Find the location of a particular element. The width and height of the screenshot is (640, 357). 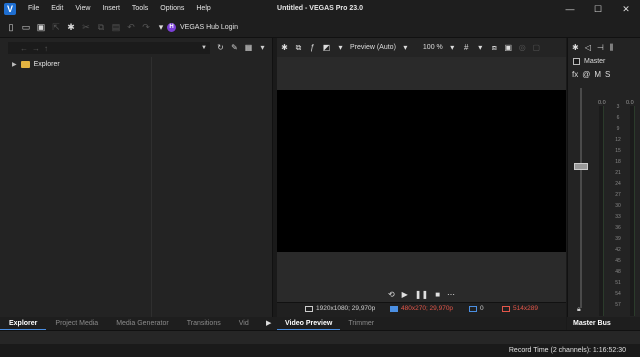

split-screen-icon: ◩ is located at coordinates (326, 47).